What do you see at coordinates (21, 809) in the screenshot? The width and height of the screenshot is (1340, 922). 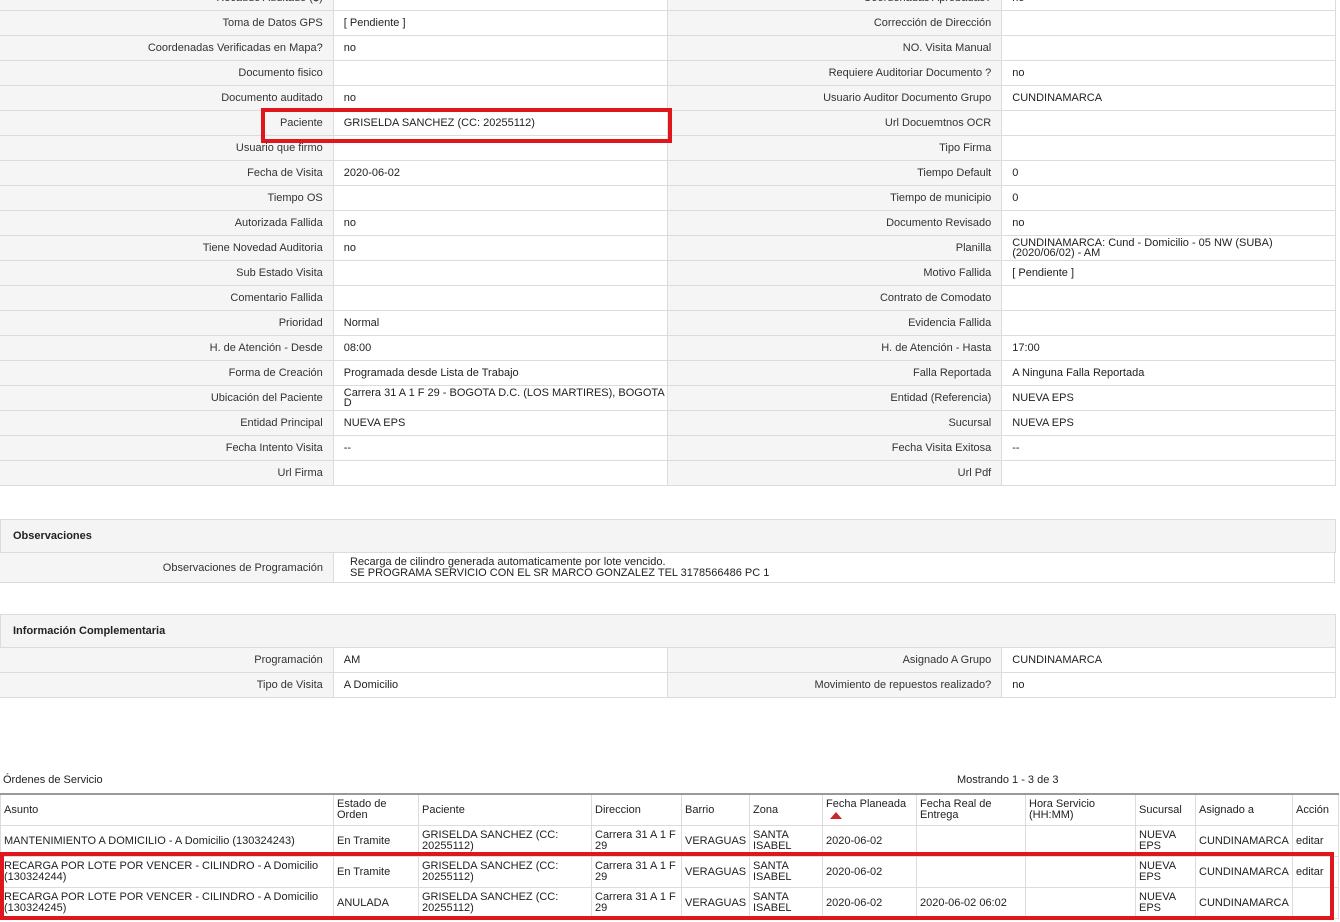 I see `column-header-label: Asunto` at bounding box center [21, 809].